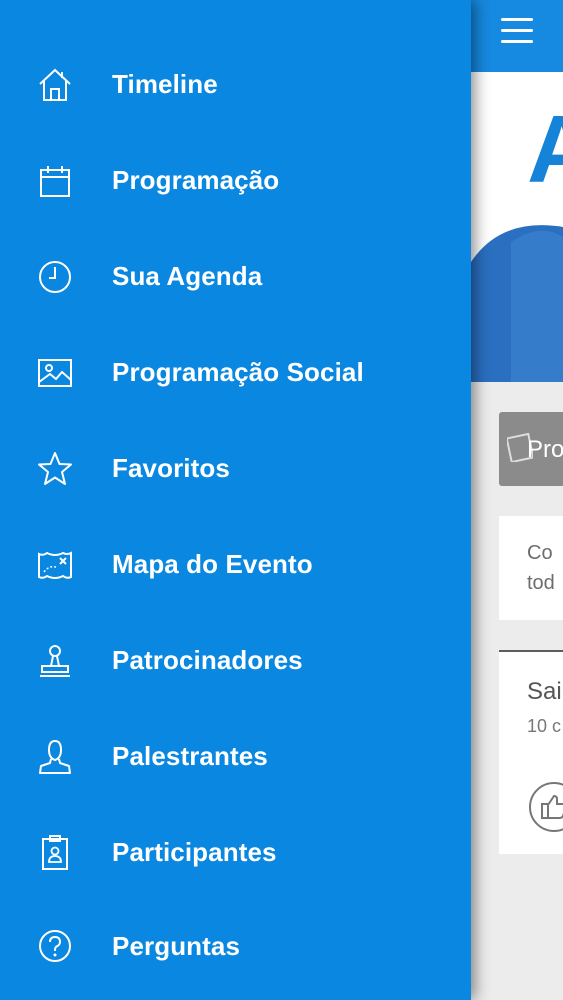 The height and width of the screenshot is (1000, 563). Describe the element at coordinates (517, 31) in the screenshot. I see `menu-icon` at that location.